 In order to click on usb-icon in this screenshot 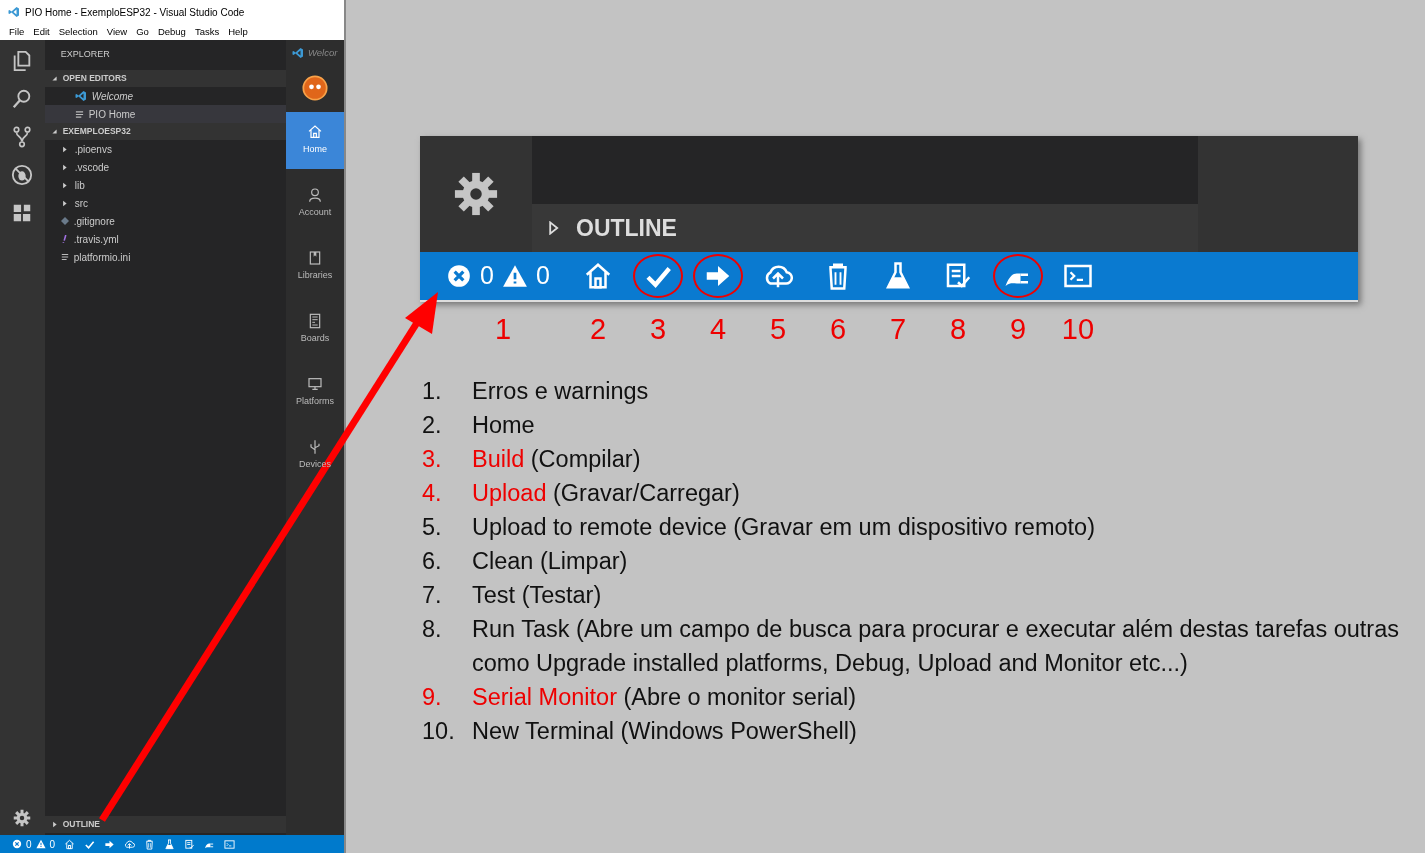, I will do `click(315, 447)`.